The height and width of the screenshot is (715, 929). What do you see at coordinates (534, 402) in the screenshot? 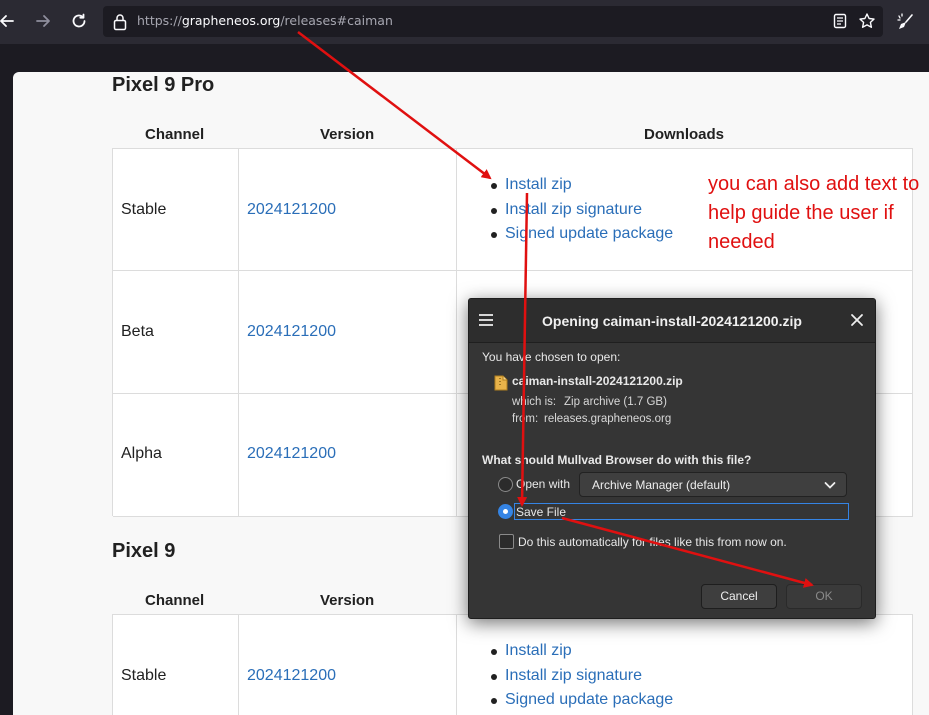
I see `which-is-label: which is:` at bounding box center [534, 402].